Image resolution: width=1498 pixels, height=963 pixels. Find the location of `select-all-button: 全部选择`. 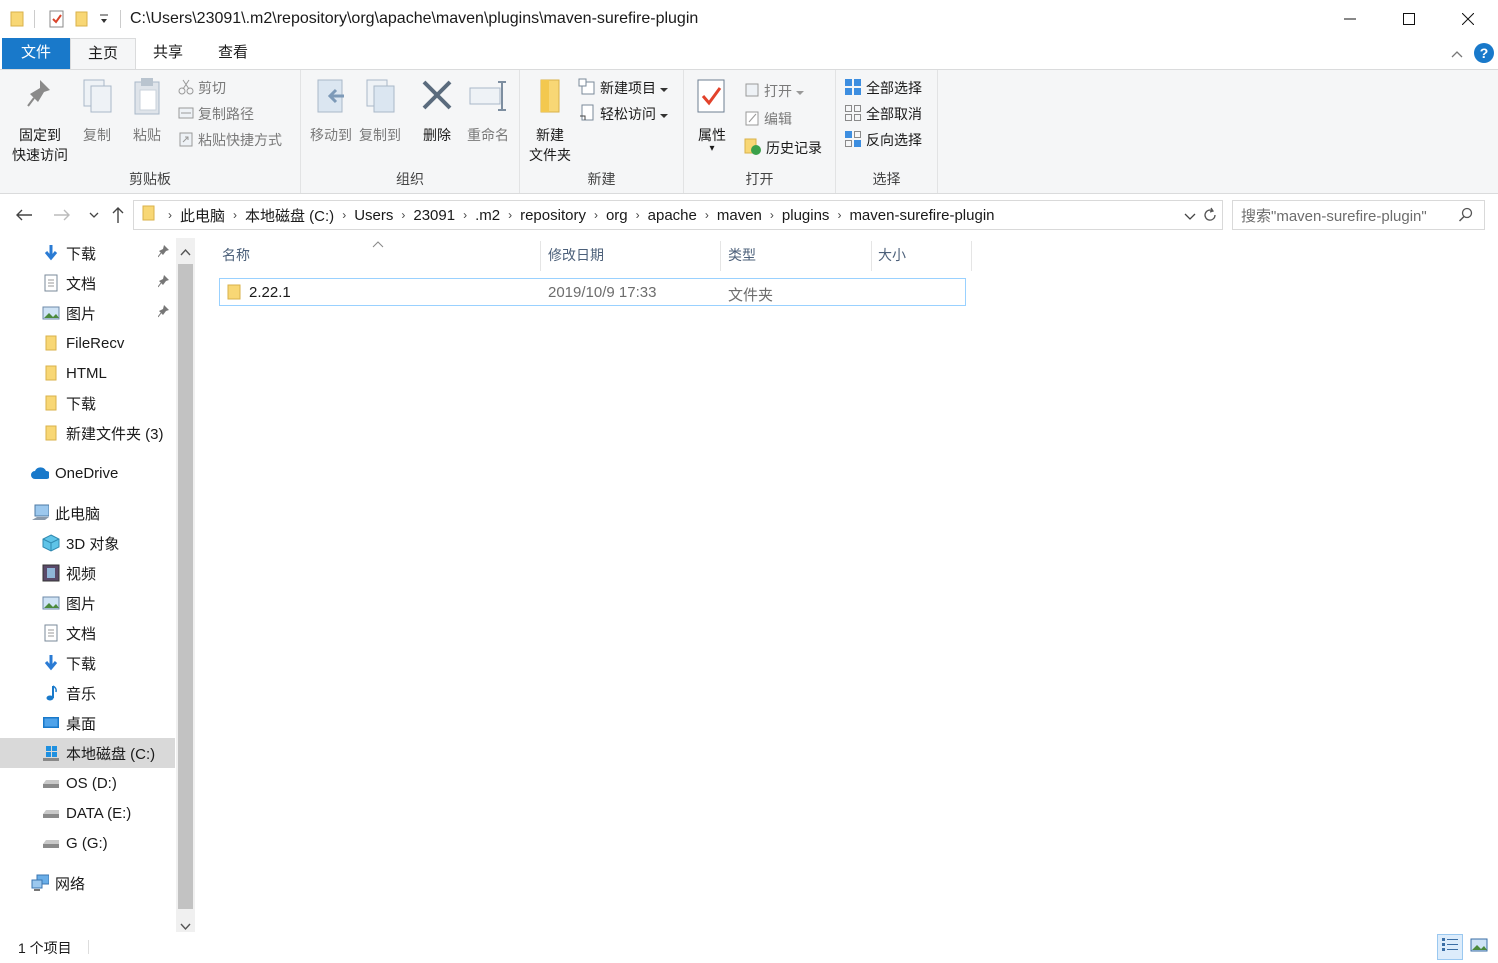

select-all-button: 全部选择 is located at coordinates (883, 88).